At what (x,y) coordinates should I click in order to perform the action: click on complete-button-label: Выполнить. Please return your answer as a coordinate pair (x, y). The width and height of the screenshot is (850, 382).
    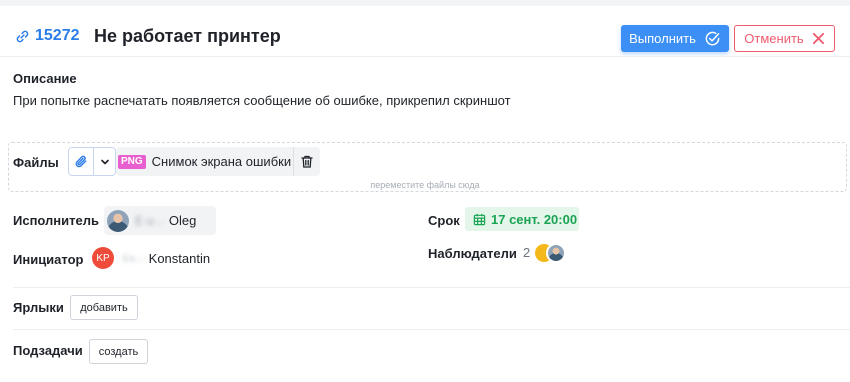
    Looking at the image, I should click on (662, 38).